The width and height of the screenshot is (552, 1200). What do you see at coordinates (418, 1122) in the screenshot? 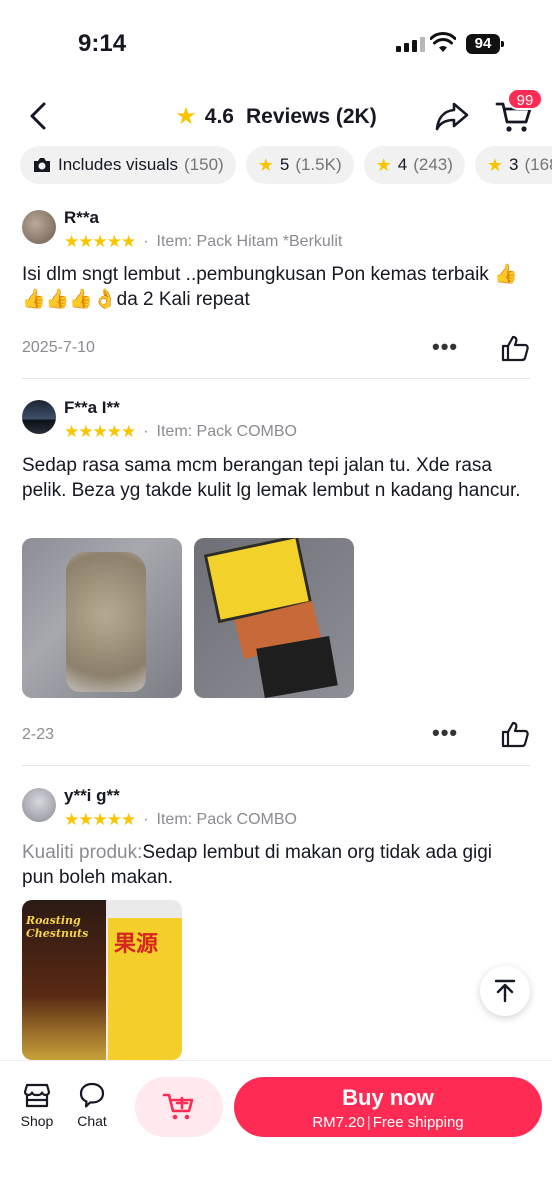
I see `shipping-label: Free shipping` at bounding box center [418, 1122].